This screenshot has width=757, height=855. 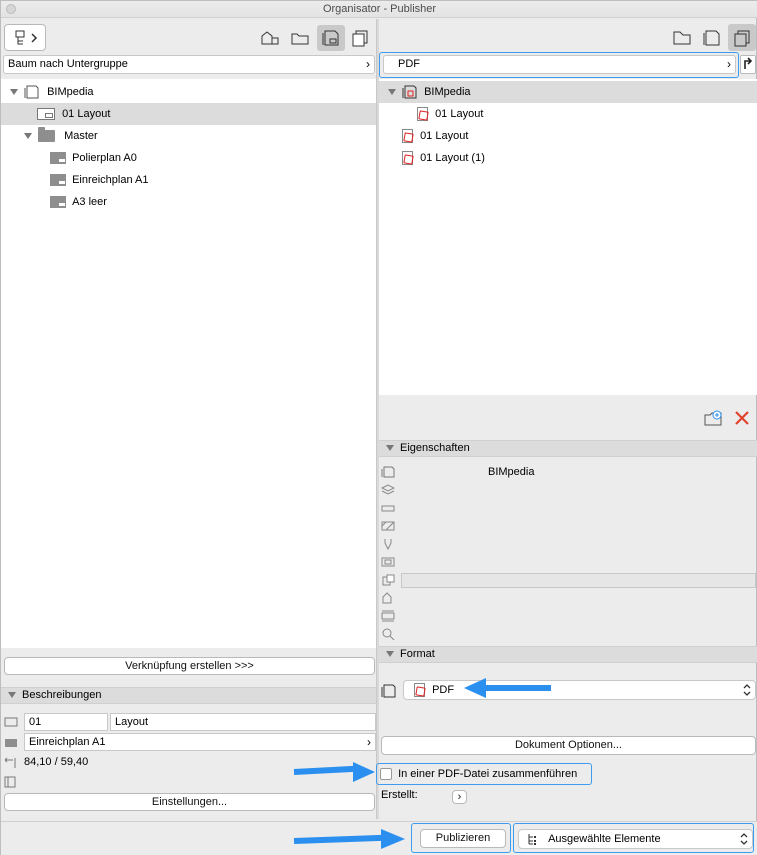 I want to click on return-arrow-icon, so click(x=748, y=63).